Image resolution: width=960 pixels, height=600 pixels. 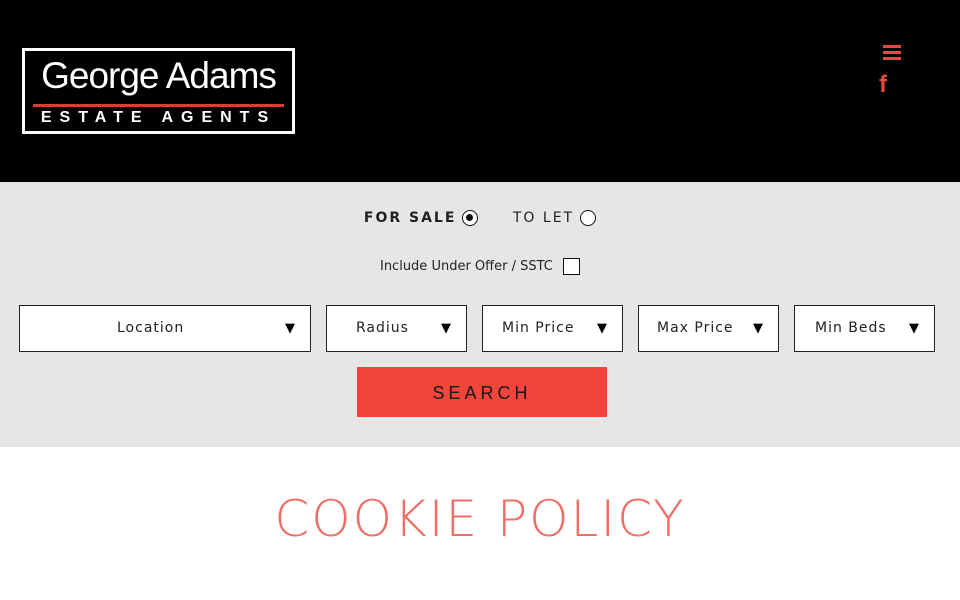 What do you see at coordinates (158, 117) in the screenshot?
I see `logo-tagline: ESTATE AGENTS` at bounding box center [158, 117].